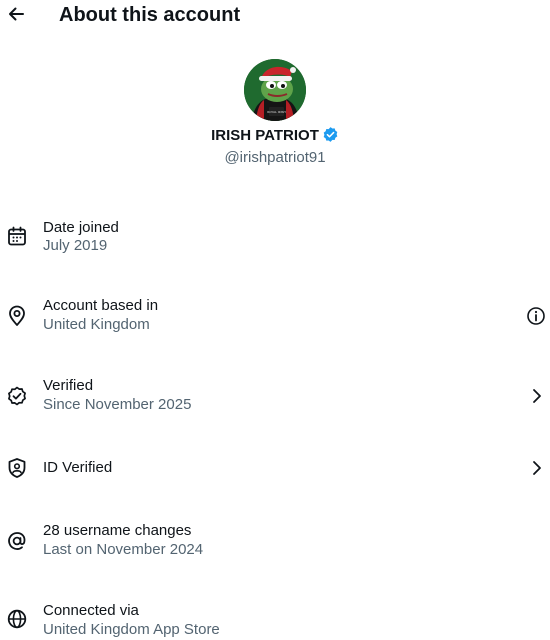 The image size is (550, 640). I want to click on info-icon, so click(536, 316).